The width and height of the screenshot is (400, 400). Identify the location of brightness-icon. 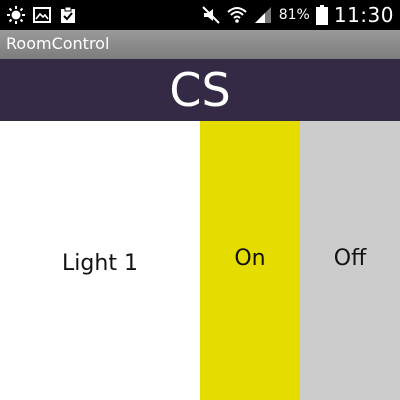
(16, 15).